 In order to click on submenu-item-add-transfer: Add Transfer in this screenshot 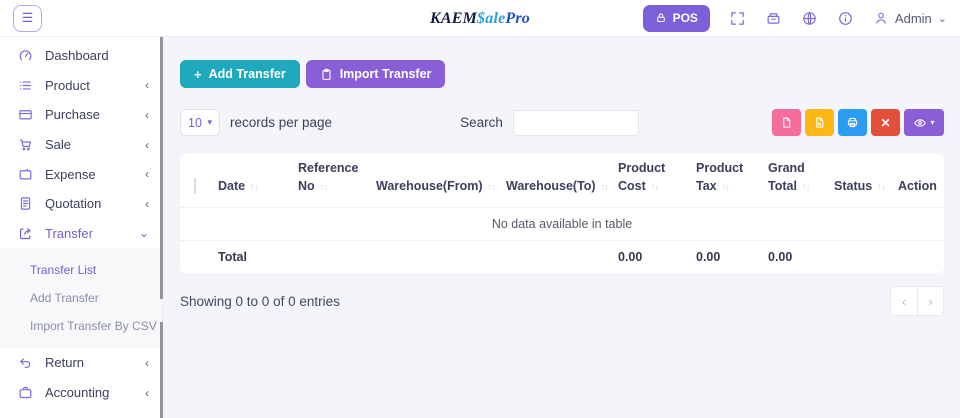, I will do `click(81, 298)`.